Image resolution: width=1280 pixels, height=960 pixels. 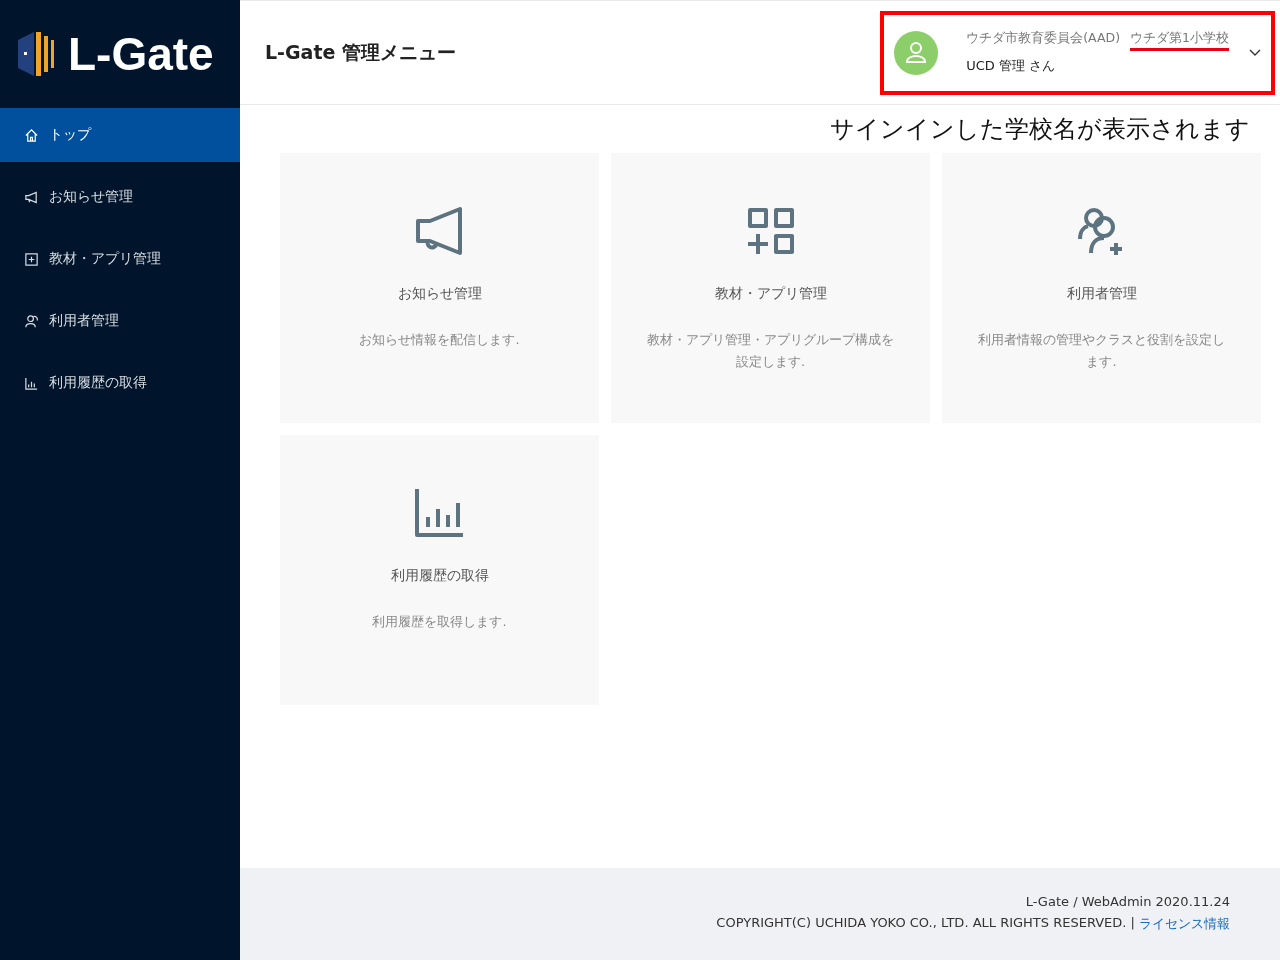 I want to click on megaphone-icon, so click(x=31, y=197).